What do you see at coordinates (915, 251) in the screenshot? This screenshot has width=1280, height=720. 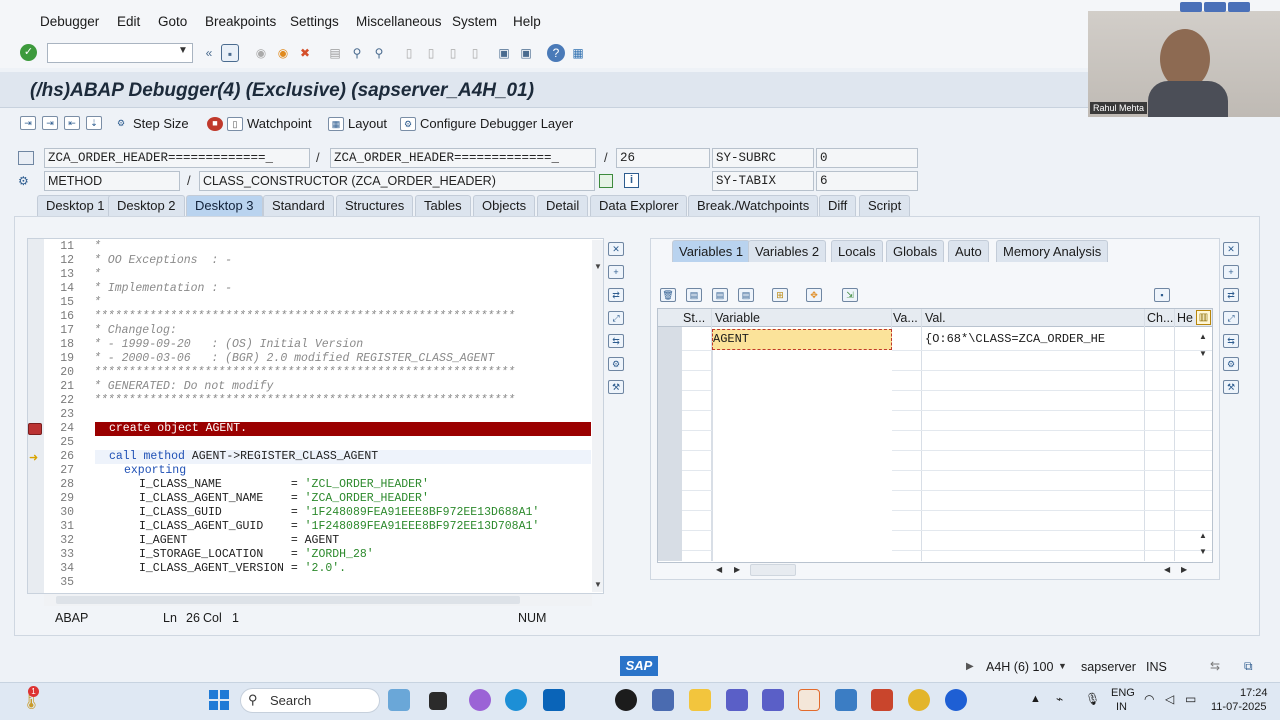 I see `tab-globals: Globals` at bounding box center [915, 251].